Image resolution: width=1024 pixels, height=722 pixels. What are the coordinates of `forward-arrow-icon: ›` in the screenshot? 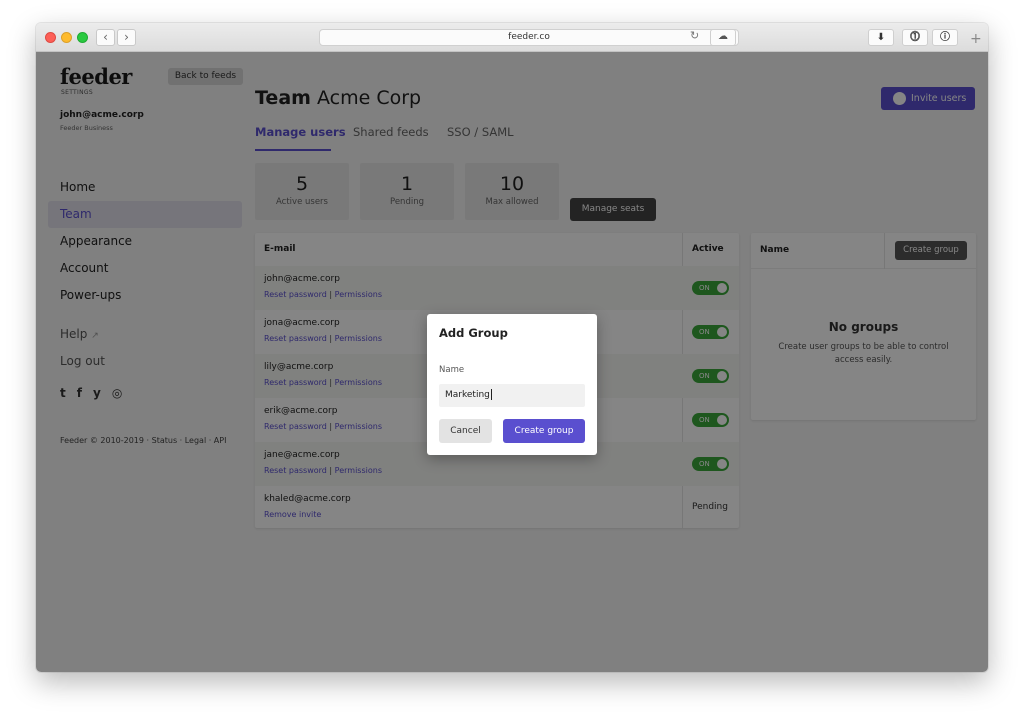 It's located at (126, 37).